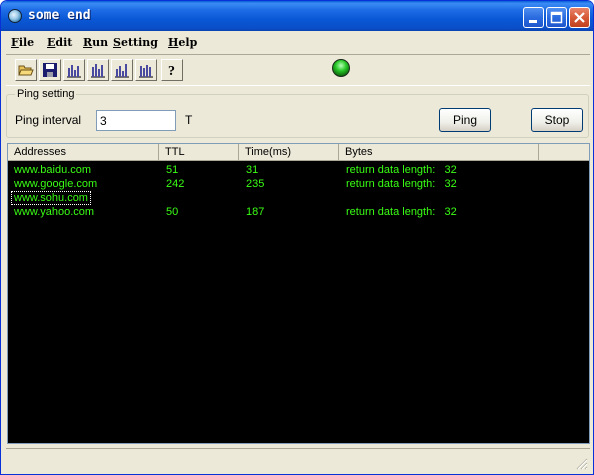 Image resolution: width=594 pixels, height=475 pixels. I want to click on ping-button: Ping, so click(465, 120).